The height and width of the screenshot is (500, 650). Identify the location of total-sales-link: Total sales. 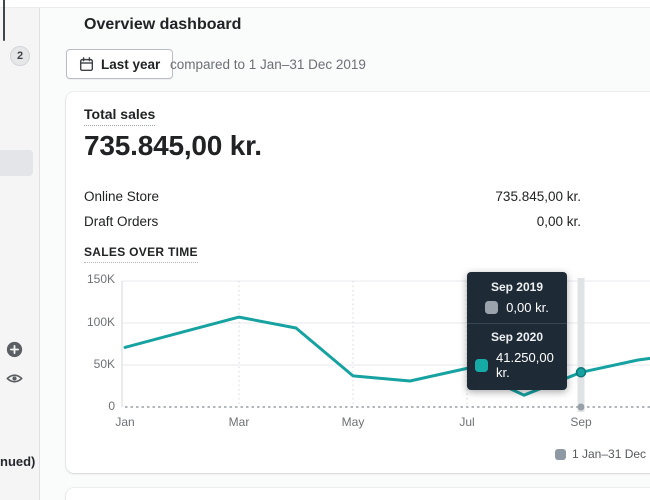
(120, 116).